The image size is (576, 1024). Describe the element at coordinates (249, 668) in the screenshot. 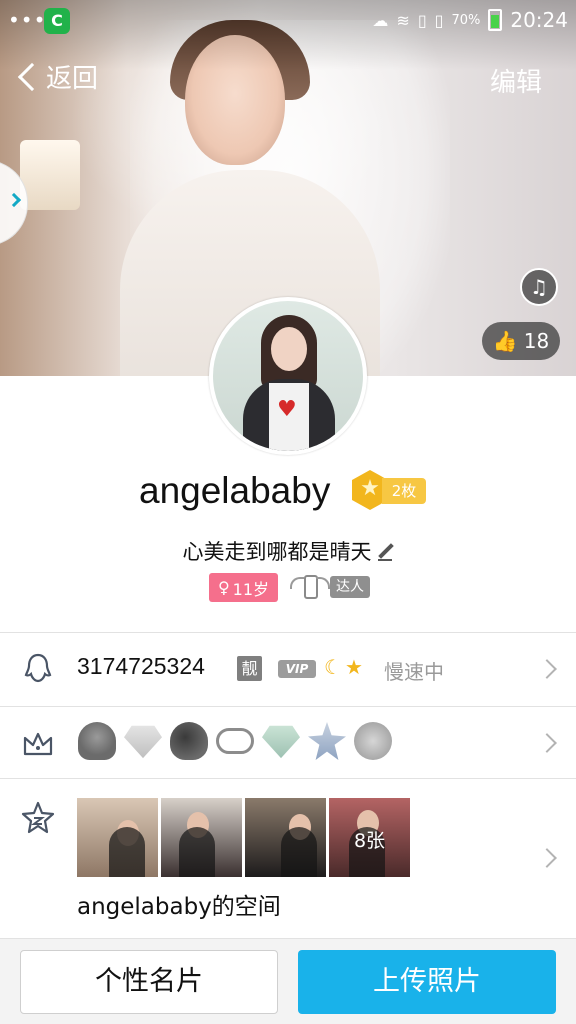

I see `liang-badge: 靓` at that location.